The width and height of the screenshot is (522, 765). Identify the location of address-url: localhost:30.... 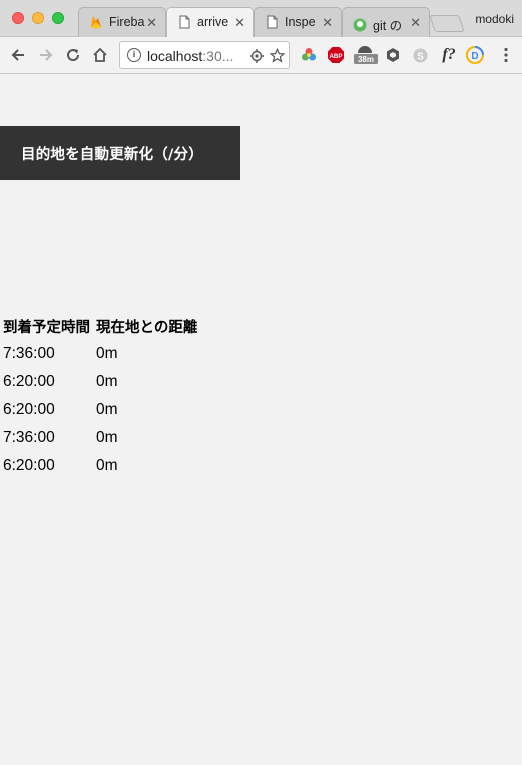
(190, 56).